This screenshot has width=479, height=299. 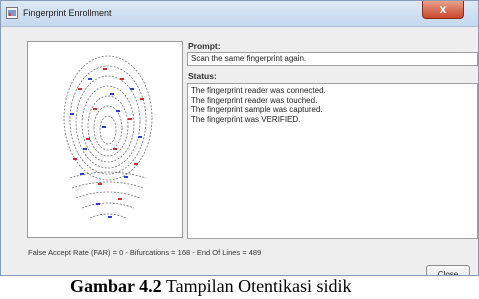 I want to click on figure-caption-label: Gambar 4.2, so click(x=116, y=286).